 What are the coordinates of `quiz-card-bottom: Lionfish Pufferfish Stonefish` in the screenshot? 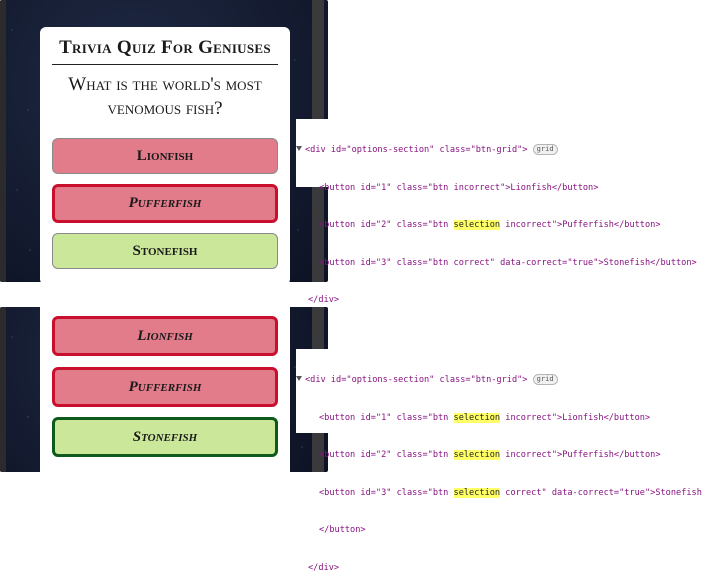 It's located at (165, 389).